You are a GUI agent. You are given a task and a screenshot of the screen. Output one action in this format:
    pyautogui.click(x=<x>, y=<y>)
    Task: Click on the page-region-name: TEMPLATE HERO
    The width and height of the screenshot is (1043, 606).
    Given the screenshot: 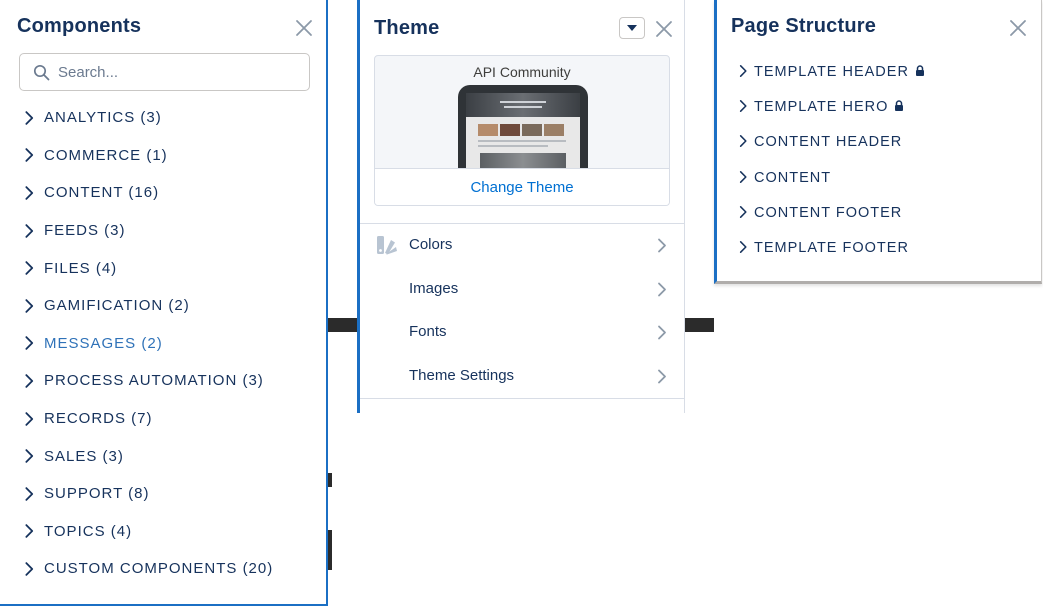 What is the action you would take?
    pyautogui.click(x=821, y=107)
    